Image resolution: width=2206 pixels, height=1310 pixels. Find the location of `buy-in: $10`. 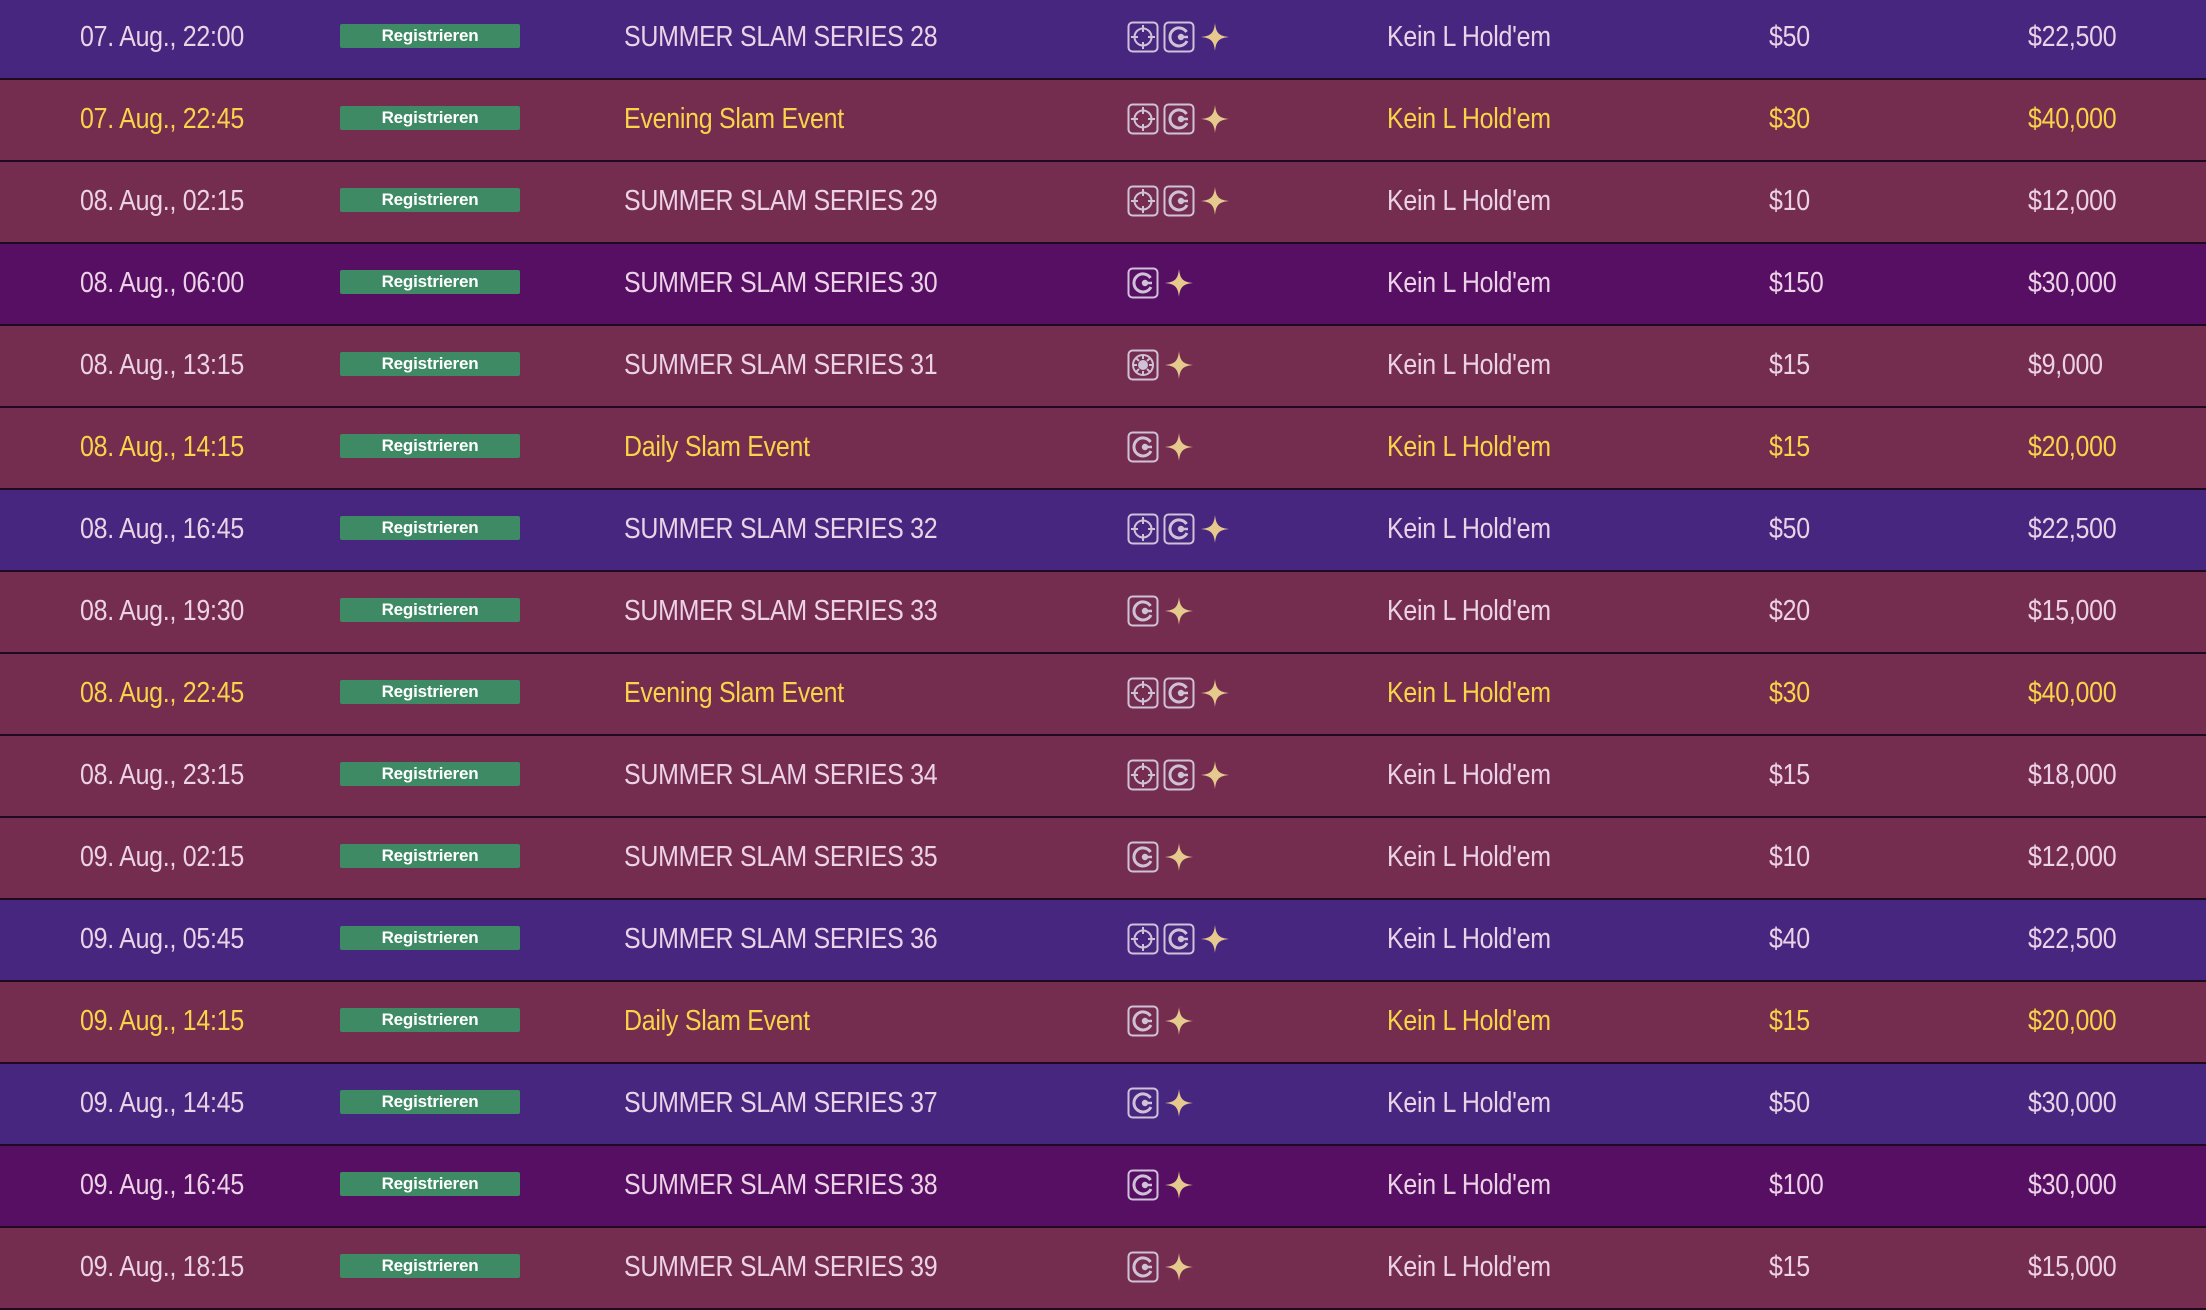

buy-in: $10 is located at coordinates (1789, 201).